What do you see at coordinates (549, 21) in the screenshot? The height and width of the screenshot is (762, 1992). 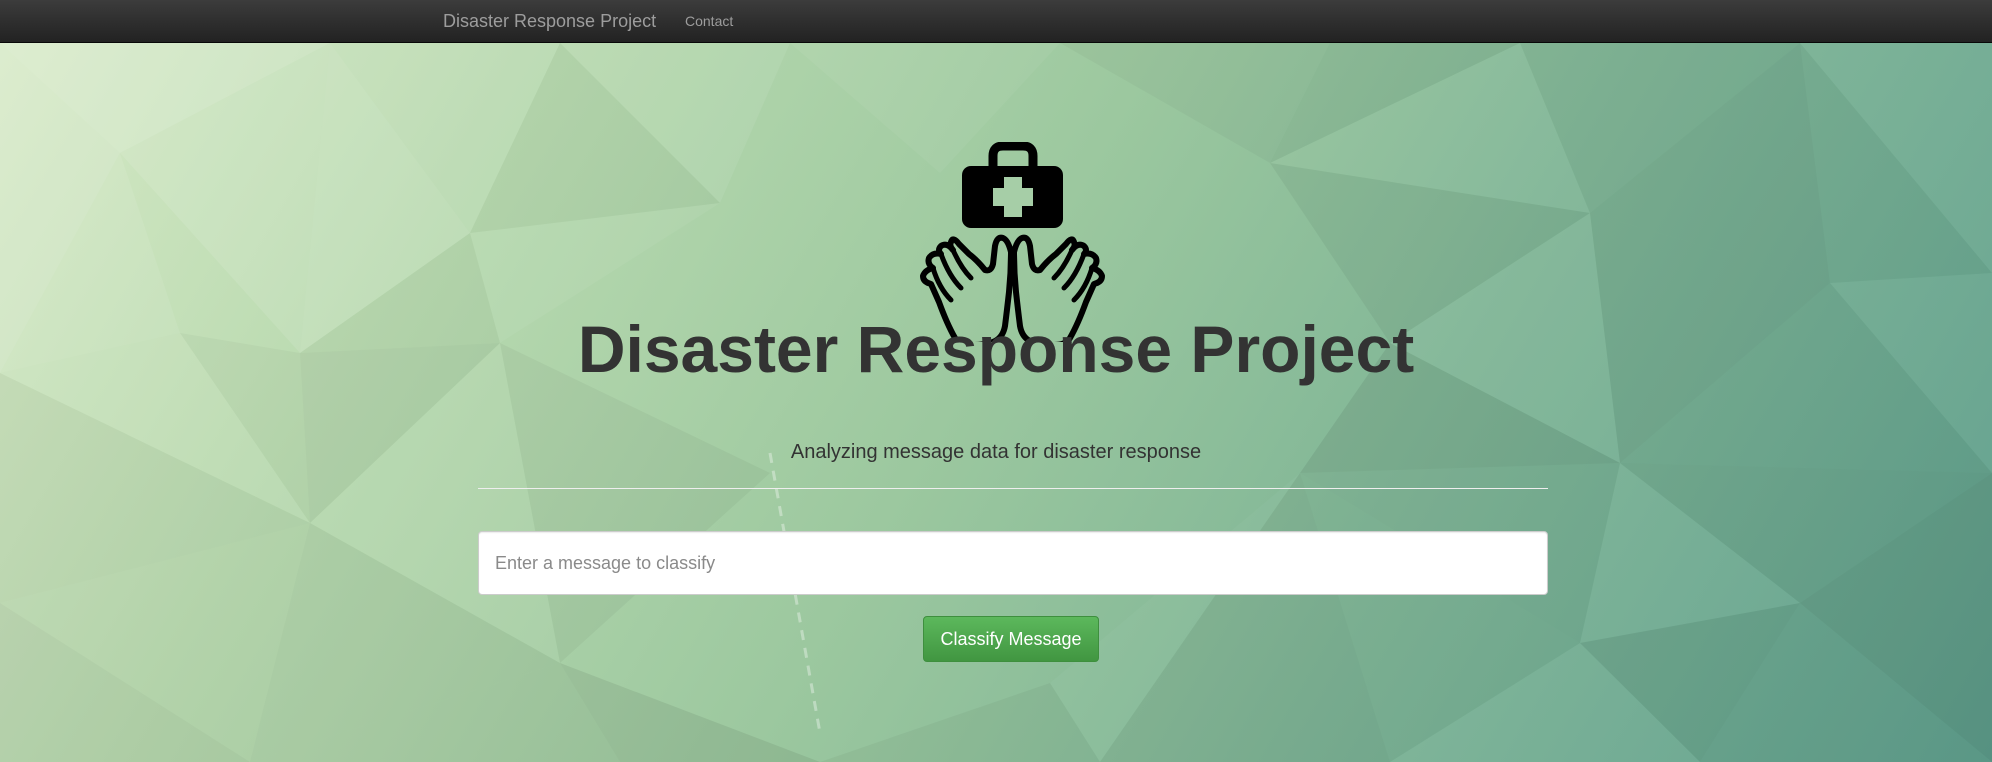 I see `navbar-brand-link: Disaster Response Project` at bounding box center [549, 21].